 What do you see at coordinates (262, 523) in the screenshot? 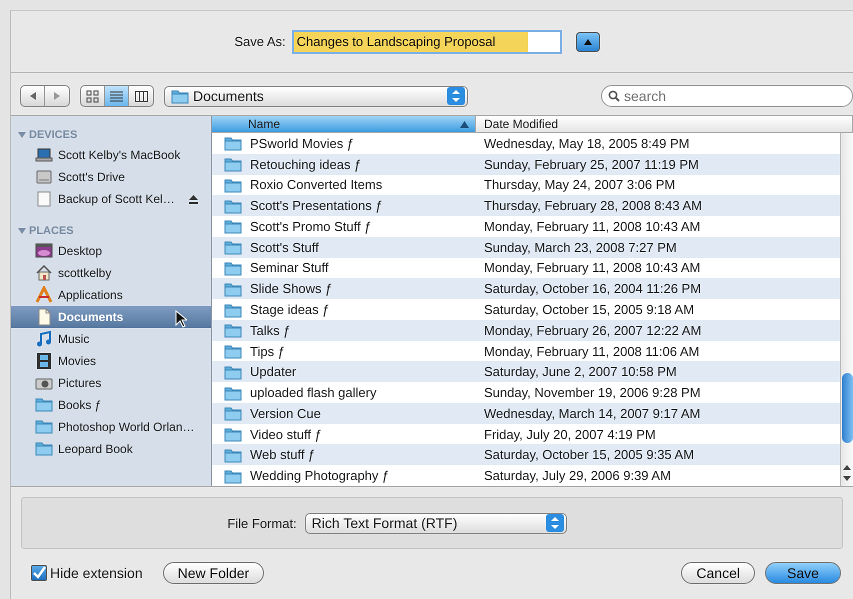
I see `file-format-label: File Format:` at bounding box center [262, 523].